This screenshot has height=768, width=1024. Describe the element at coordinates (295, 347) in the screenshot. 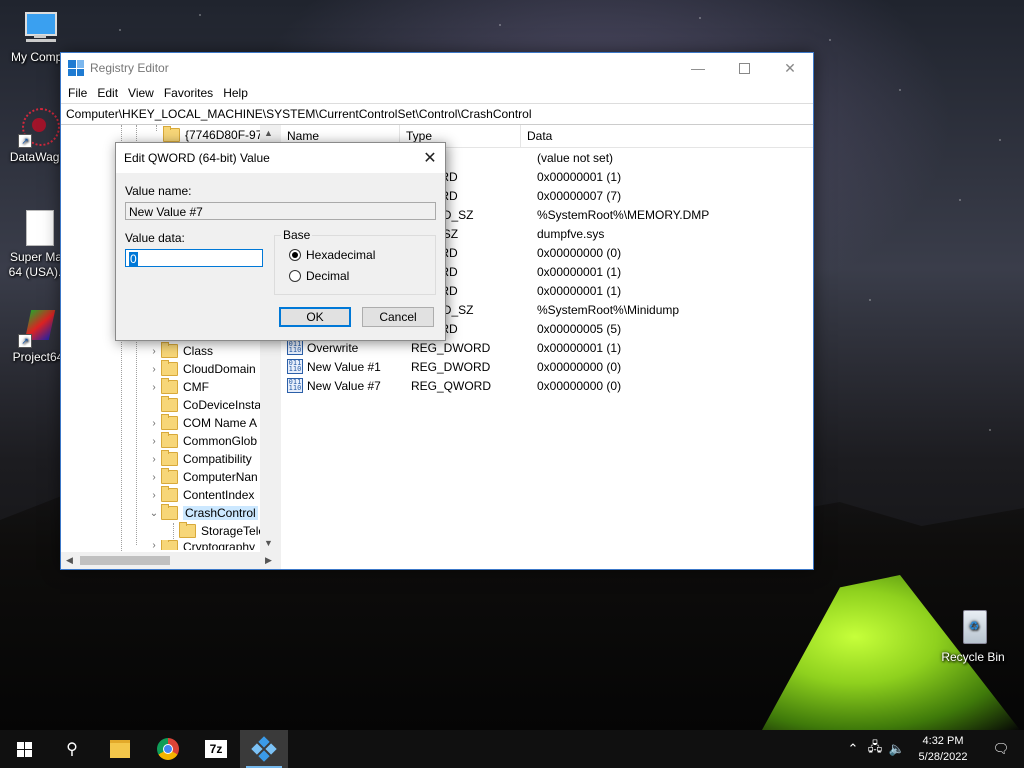

I see `reg-binary-icon: 011110` at that location.